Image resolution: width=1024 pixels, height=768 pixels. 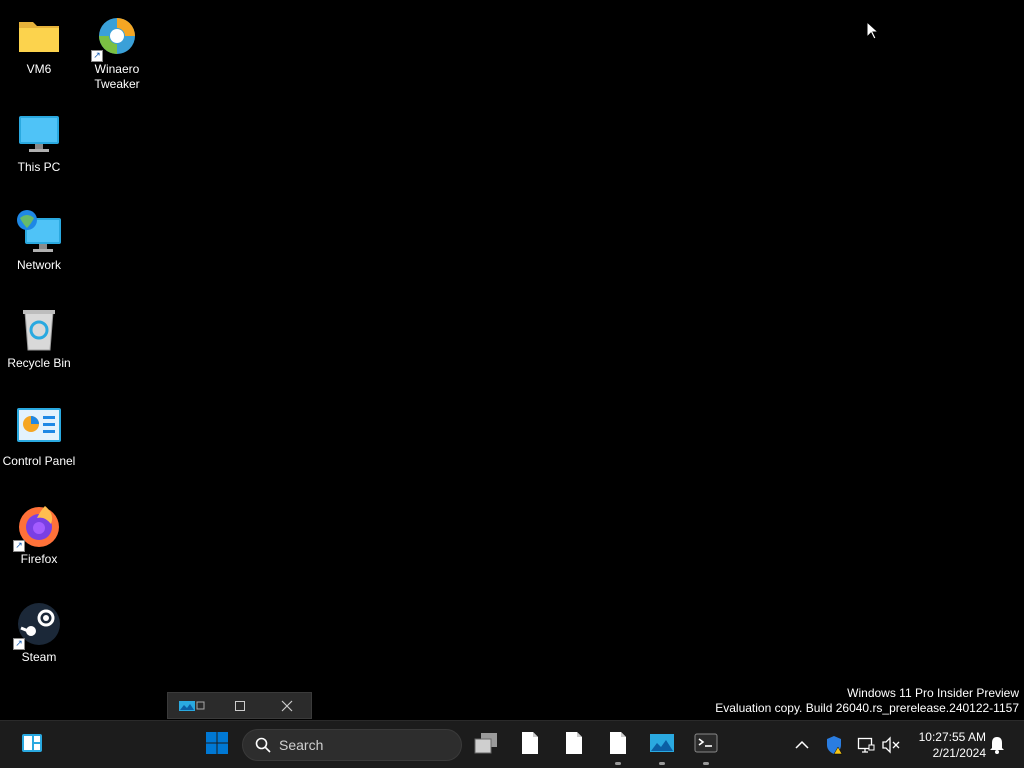 I want to click on image-viewer-icon, so click(x=662, y=745).